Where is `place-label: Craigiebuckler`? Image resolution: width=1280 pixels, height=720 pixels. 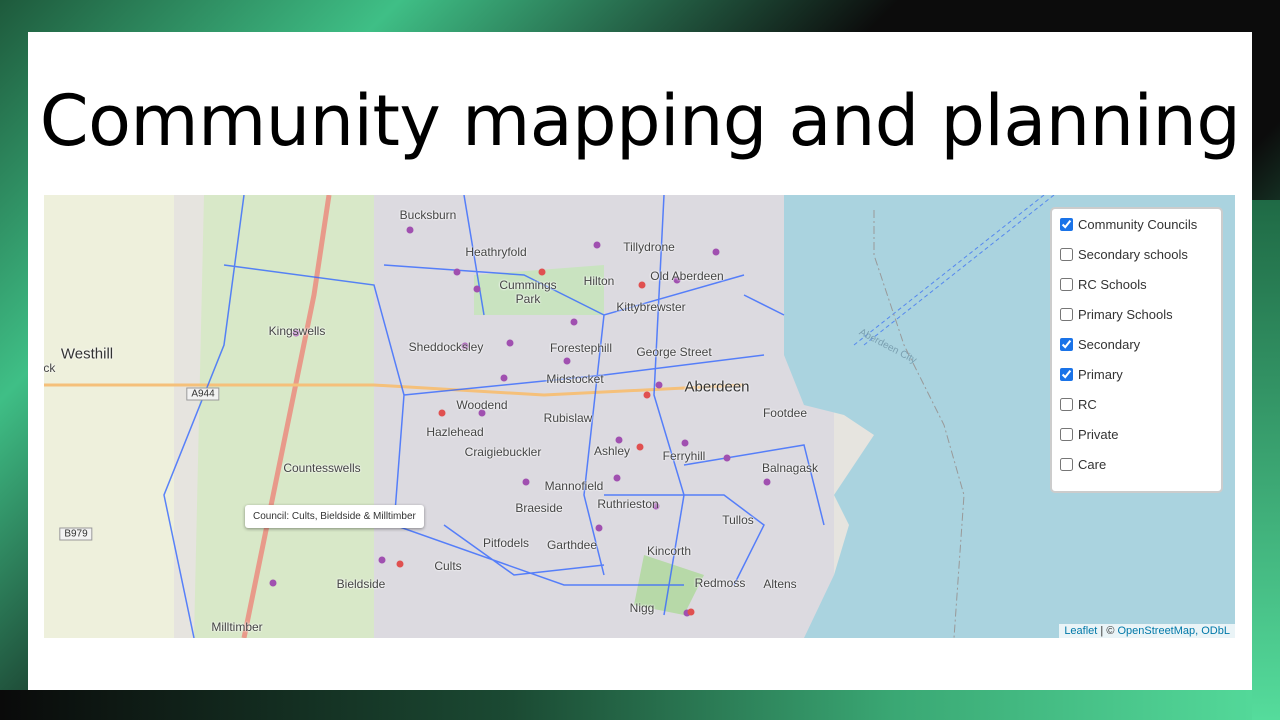 place-label: Craigiebuckler is located at coordinates (503, 452).